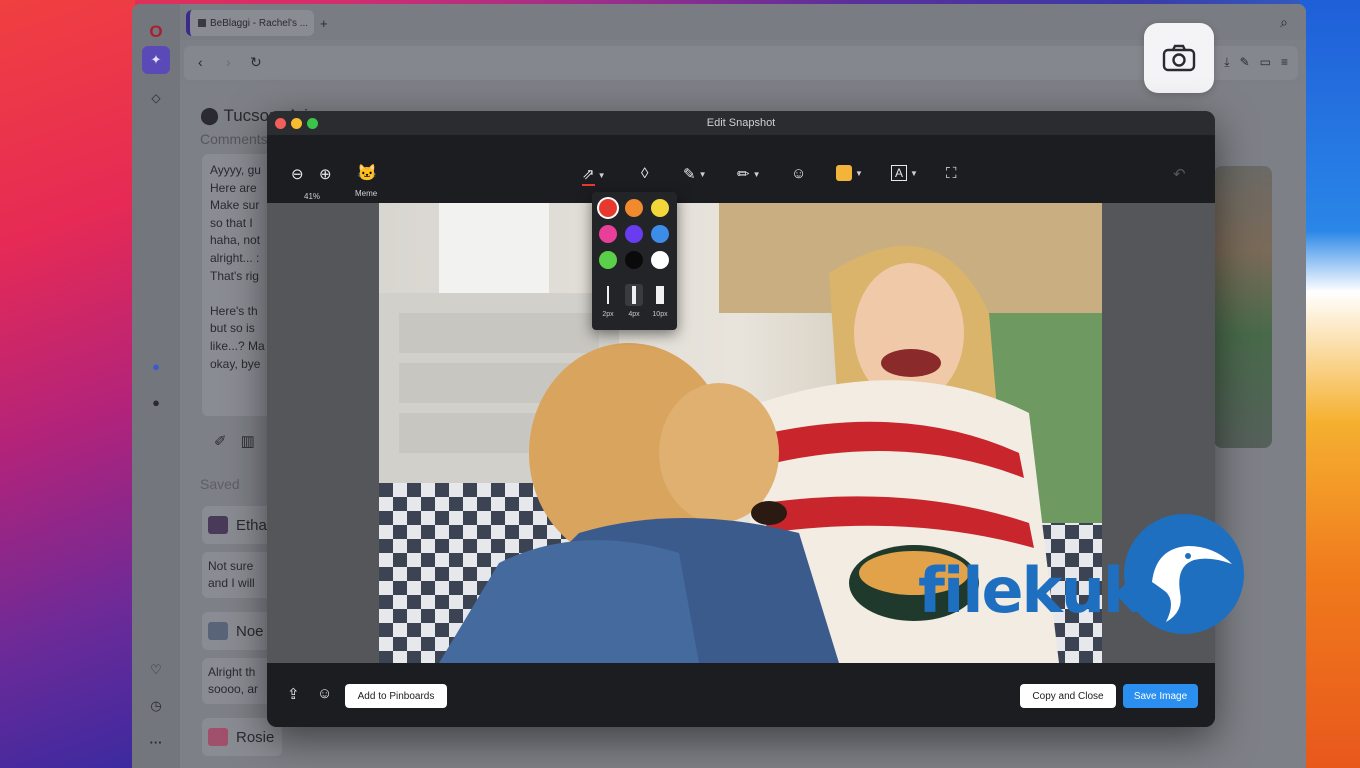 This screenshot has height=768, width=1360. I want to click on back-icon: ‹, so click(200, 62).